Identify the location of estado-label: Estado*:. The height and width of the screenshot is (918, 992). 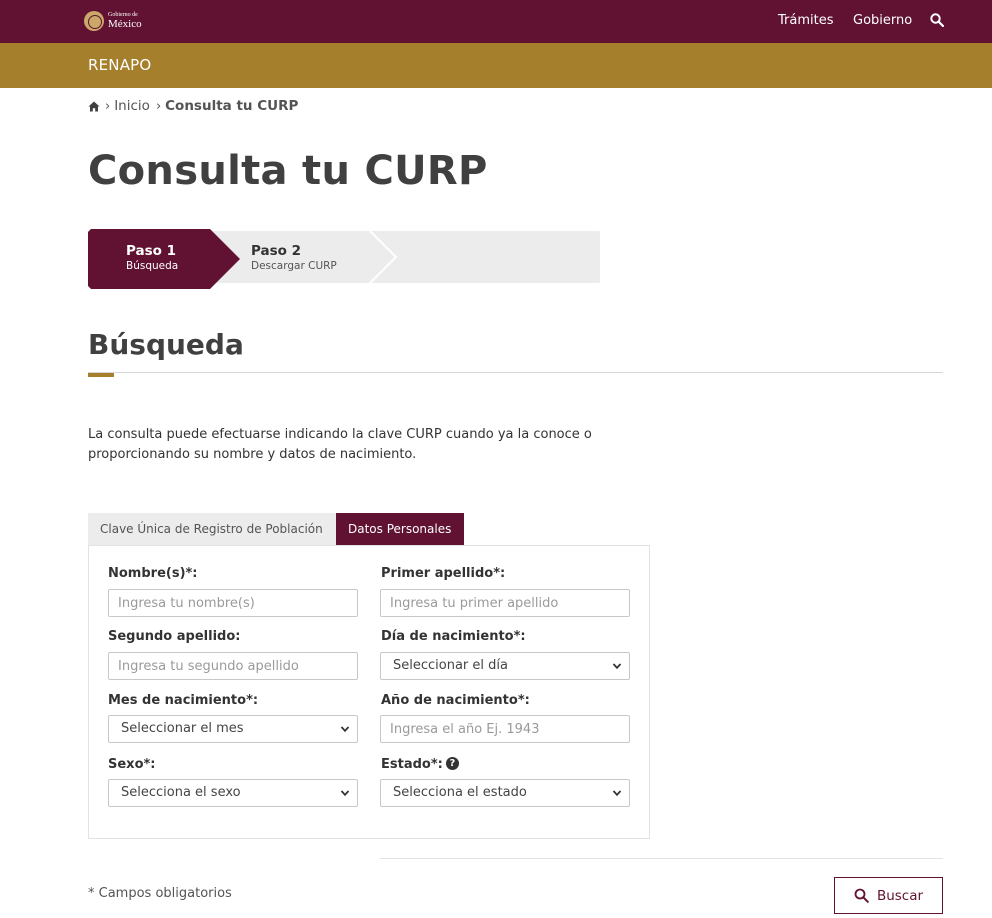
(412, 764).